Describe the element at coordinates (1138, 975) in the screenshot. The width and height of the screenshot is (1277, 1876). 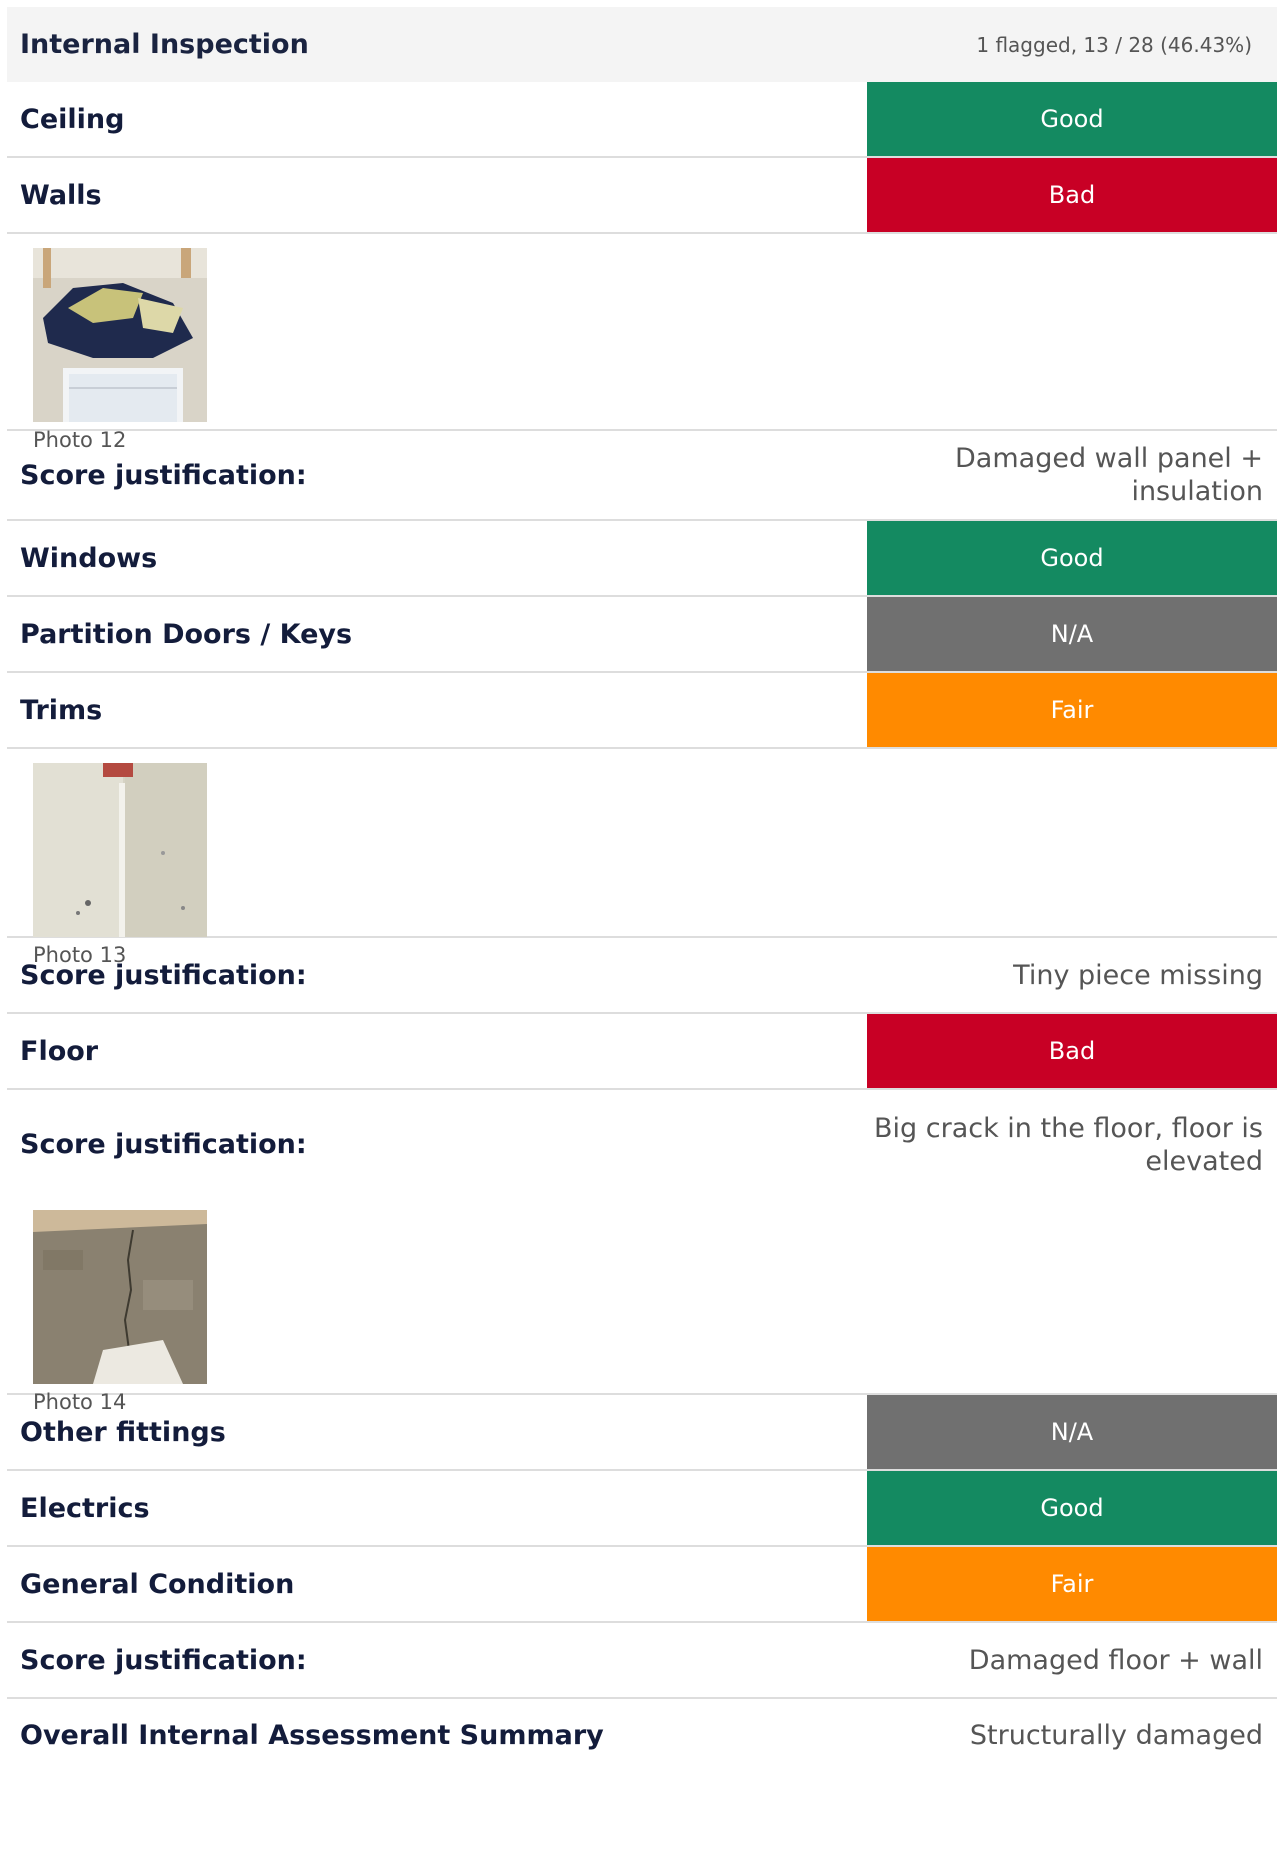
I see `score-justification: Tiny piece missing` at that location.